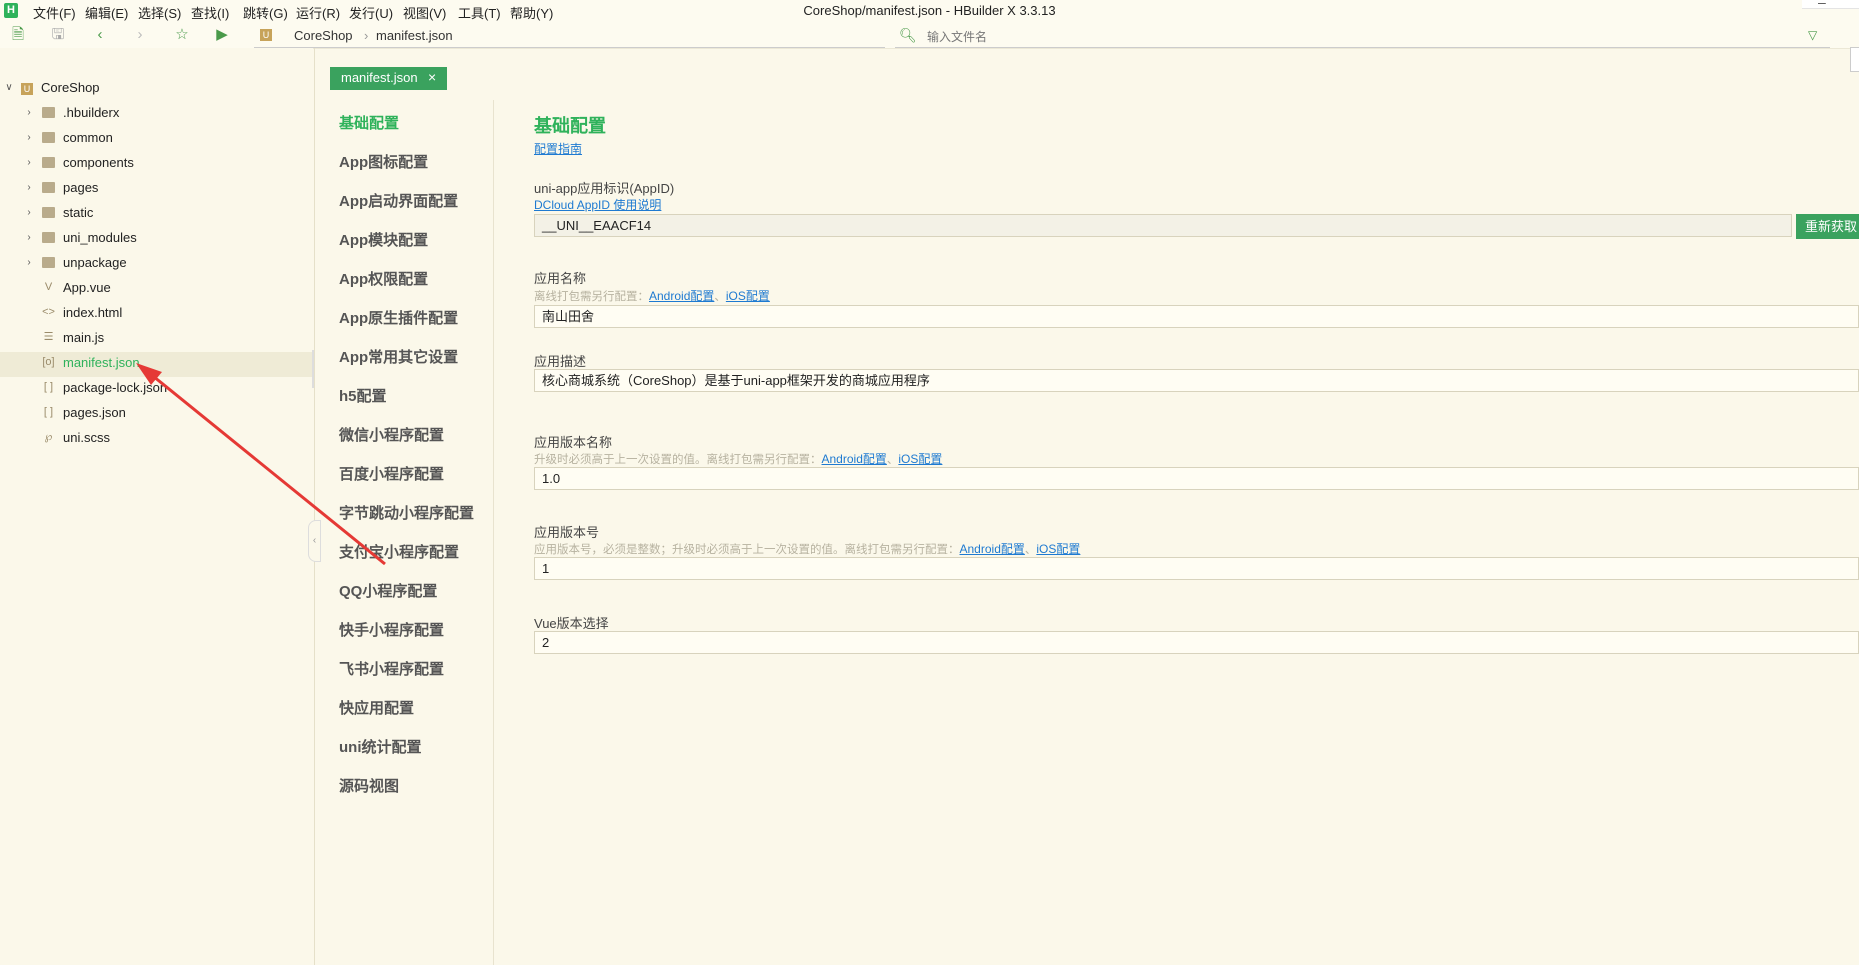 Image resolution: width=1859 pixels, height=965 pixels. I want to click on refresh-appid-button: 重新获取, so click(1827, 226).